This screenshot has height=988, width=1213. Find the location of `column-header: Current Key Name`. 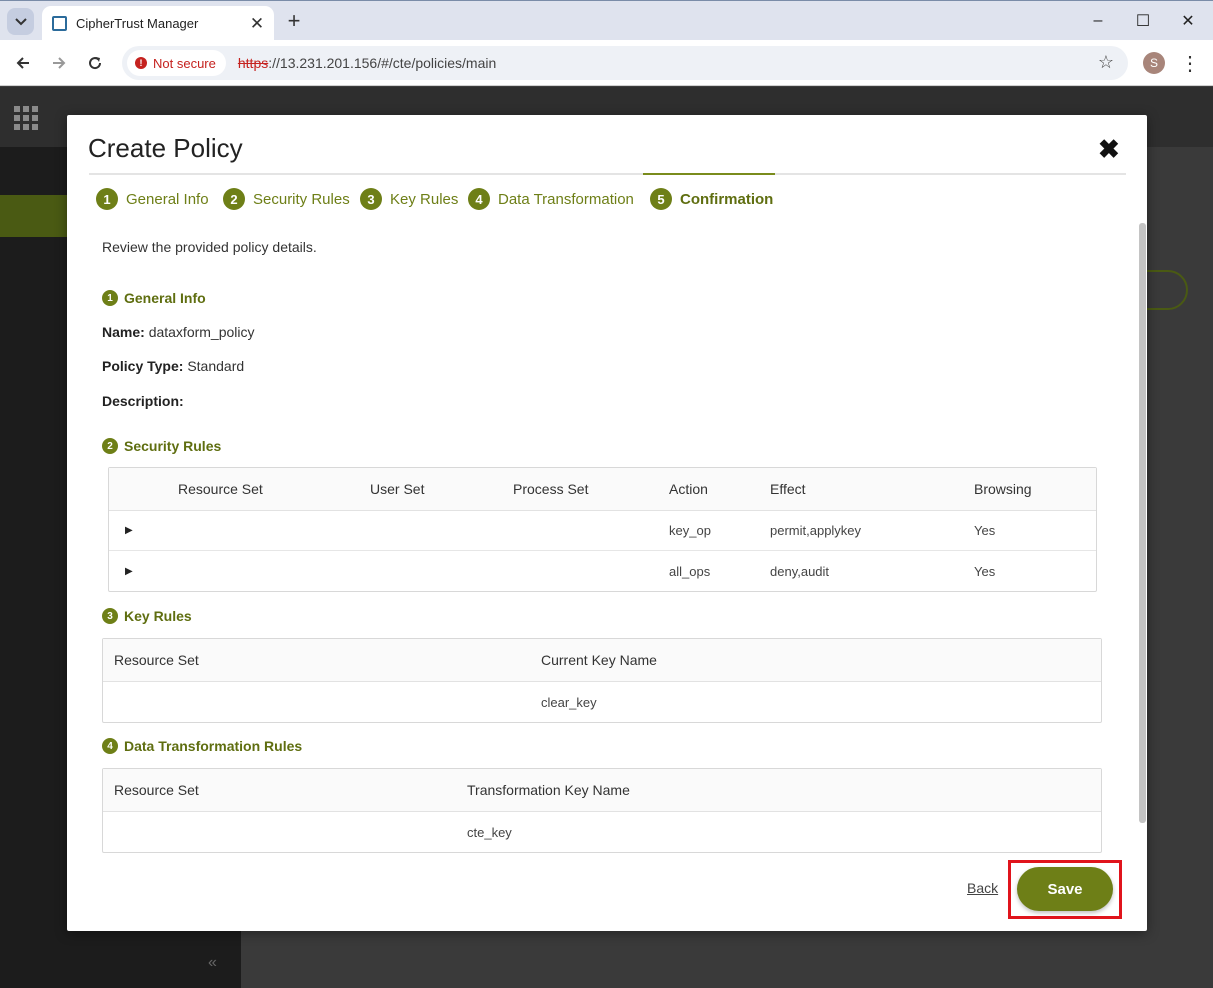

column-header: Current Key Name is located at coordinates (599, 660).